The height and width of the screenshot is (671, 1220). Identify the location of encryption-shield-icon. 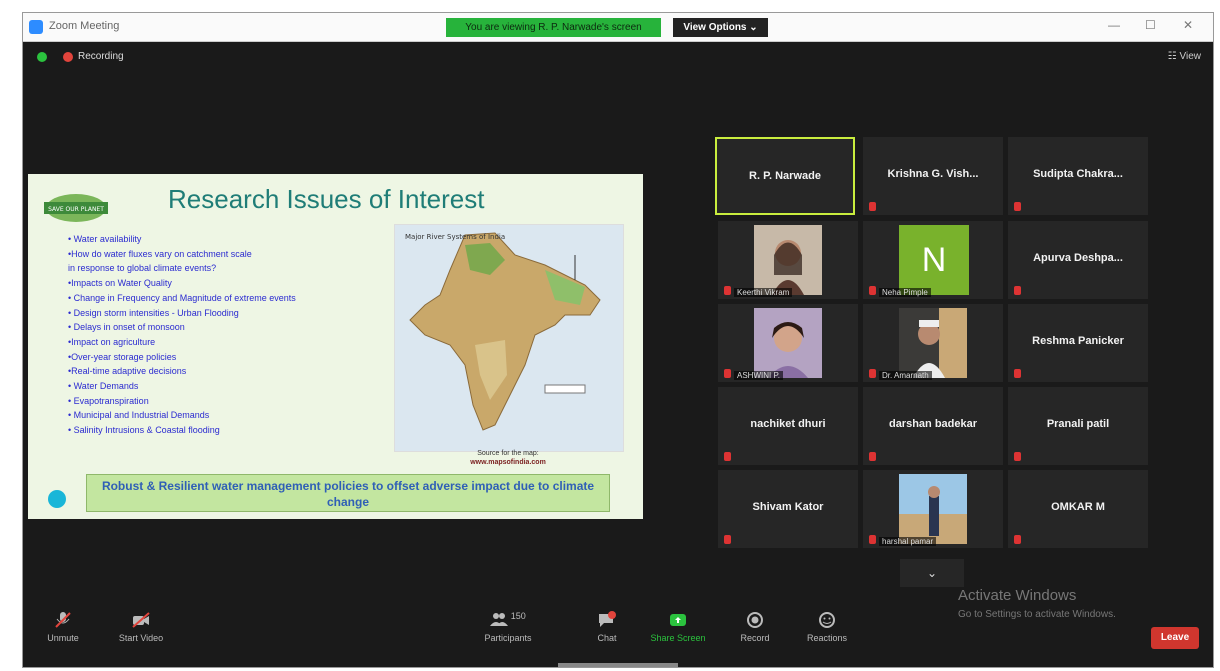
(42, 57).